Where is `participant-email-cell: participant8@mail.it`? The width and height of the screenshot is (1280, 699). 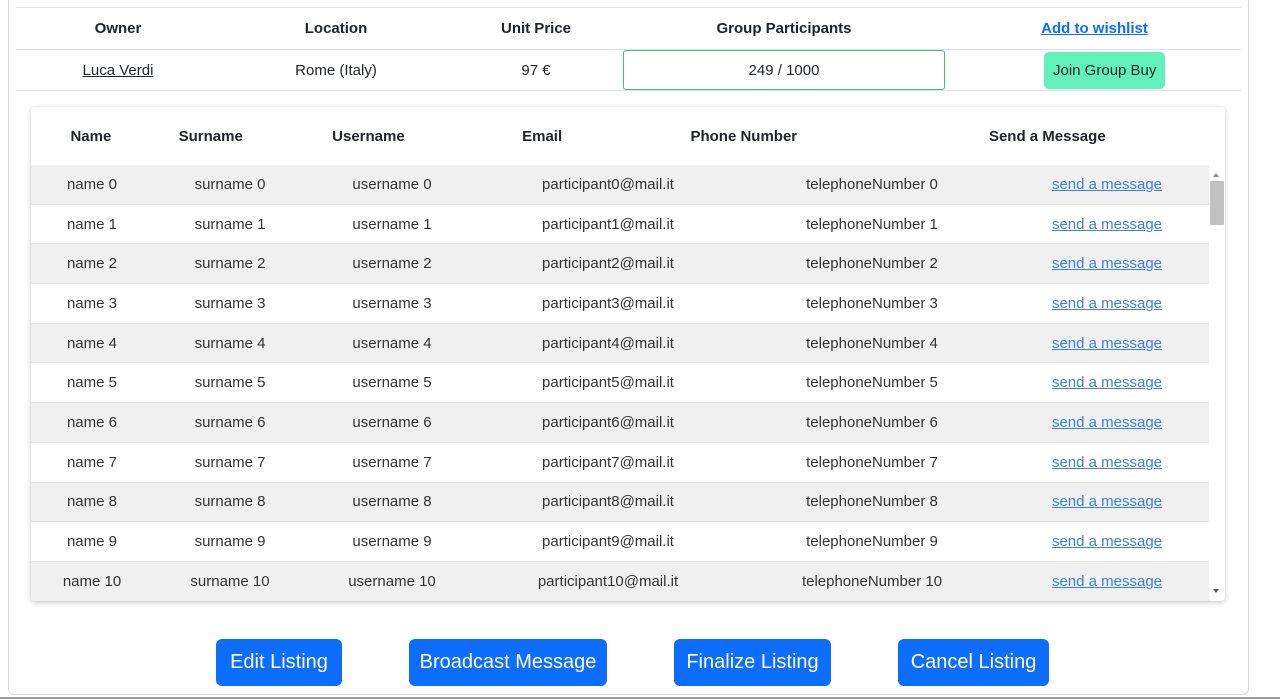
participant-email-cell: participant8@mail.it is located at coordinates (608, 501).